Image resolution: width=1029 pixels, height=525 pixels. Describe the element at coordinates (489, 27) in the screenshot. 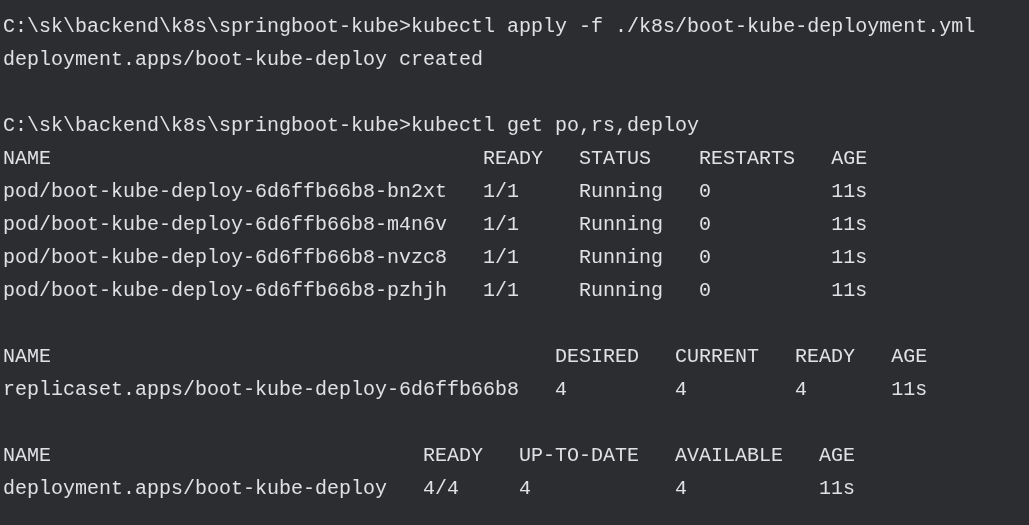

I see `command-line: C:\sk\backend\k8s\springboot-kube>kubectl apply -f ./k8s/boot-kube-deployment.yml` at that location.